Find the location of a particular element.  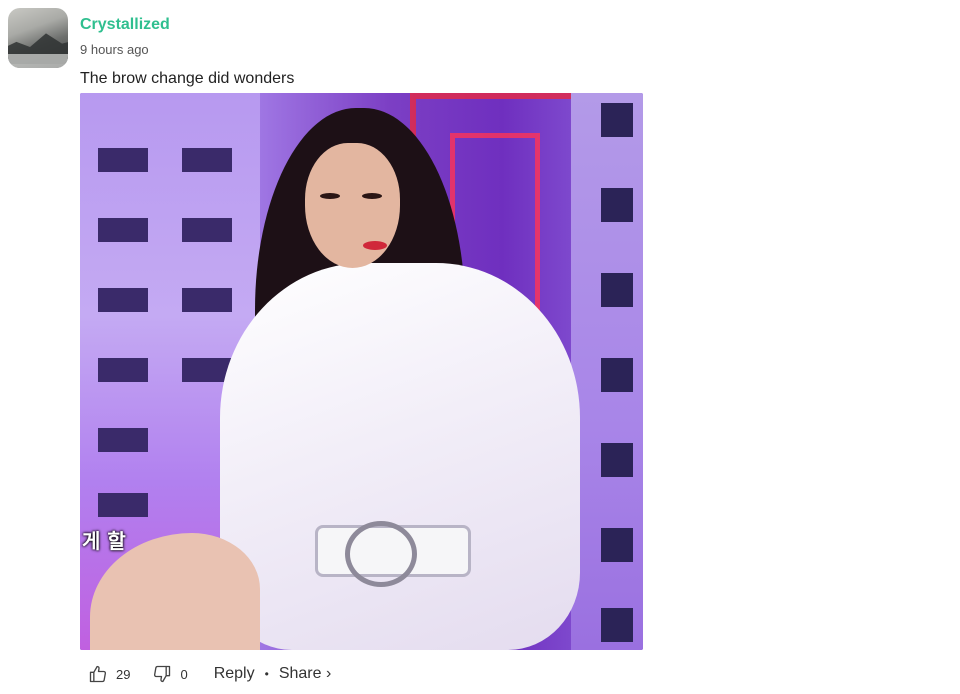

timestamp: 9 hours ago is located at coordinates (114, 49).